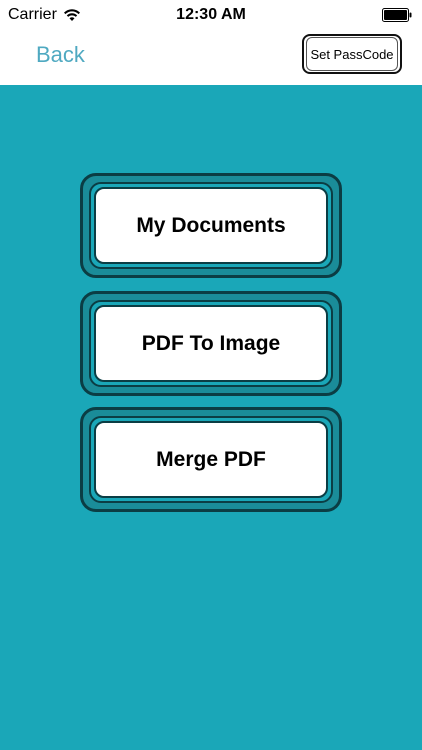 This screenshot has width=422, height=750. What do you see at coordinates (211, 57) in the screenshot?
I see `navigation-bar: Back Set PassCode` at bounding box center [211, 57].